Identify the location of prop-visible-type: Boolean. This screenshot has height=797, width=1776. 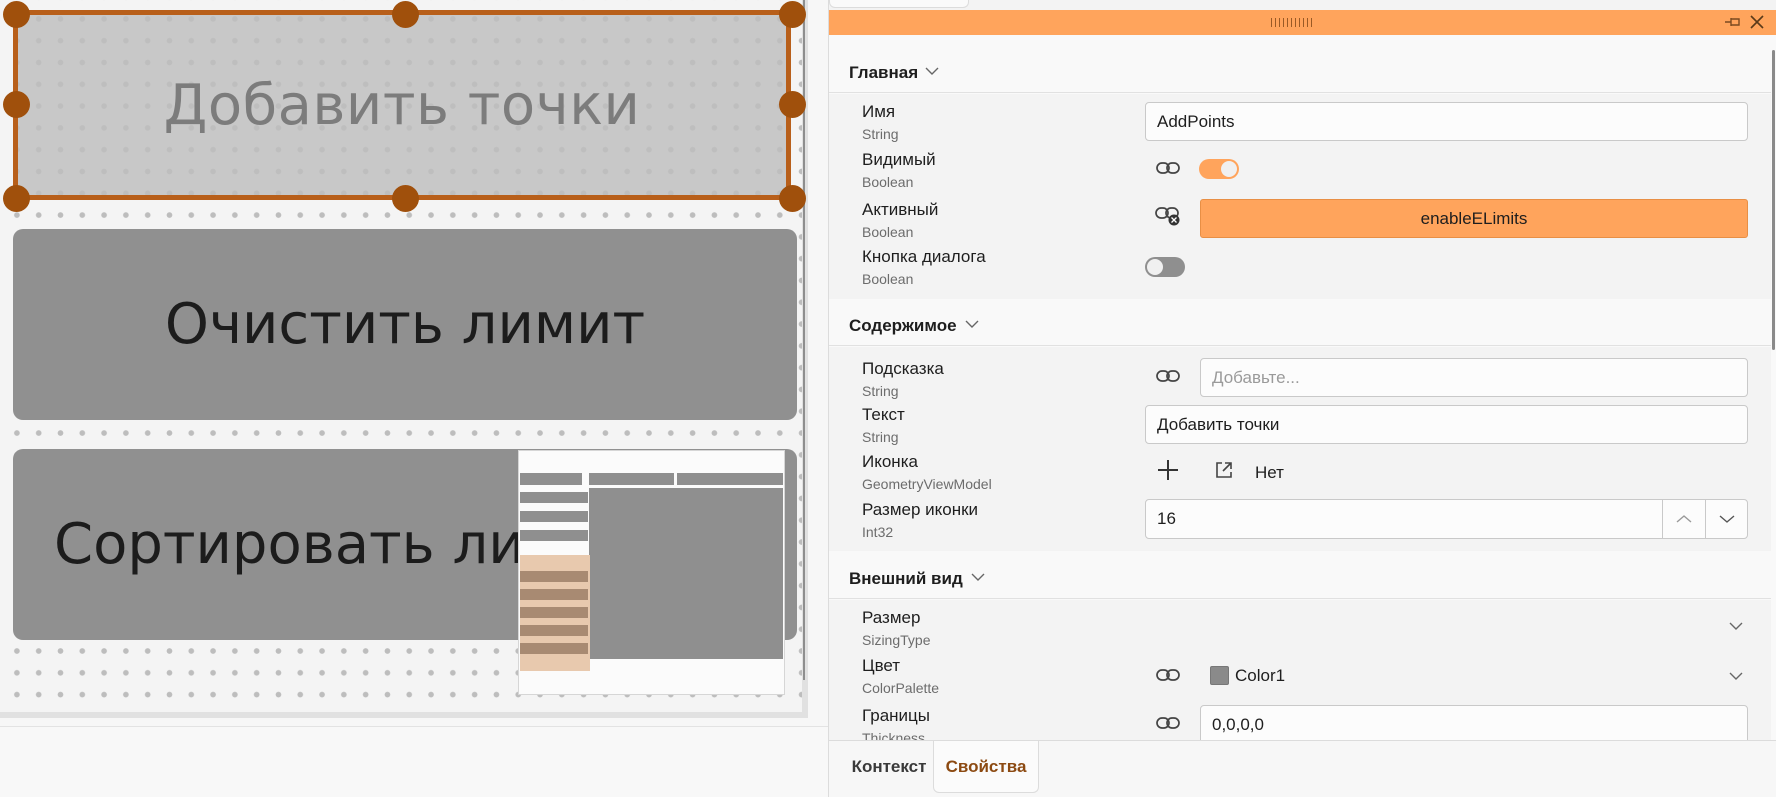
(888, 182).